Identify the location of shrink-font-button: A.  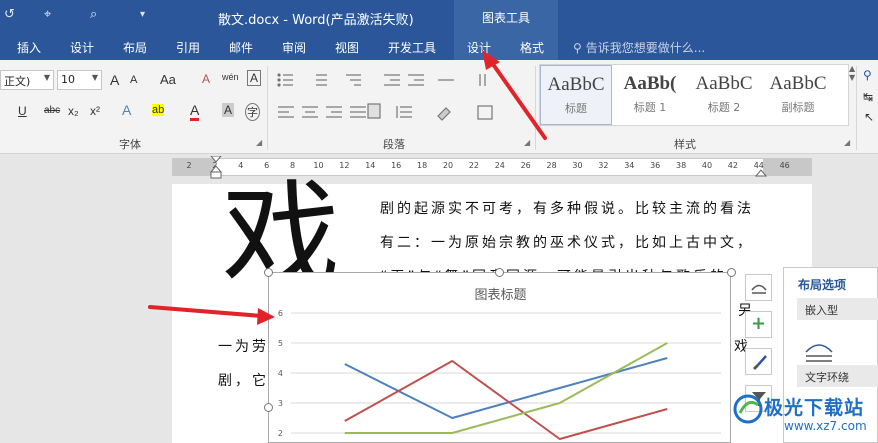
(133, 80).